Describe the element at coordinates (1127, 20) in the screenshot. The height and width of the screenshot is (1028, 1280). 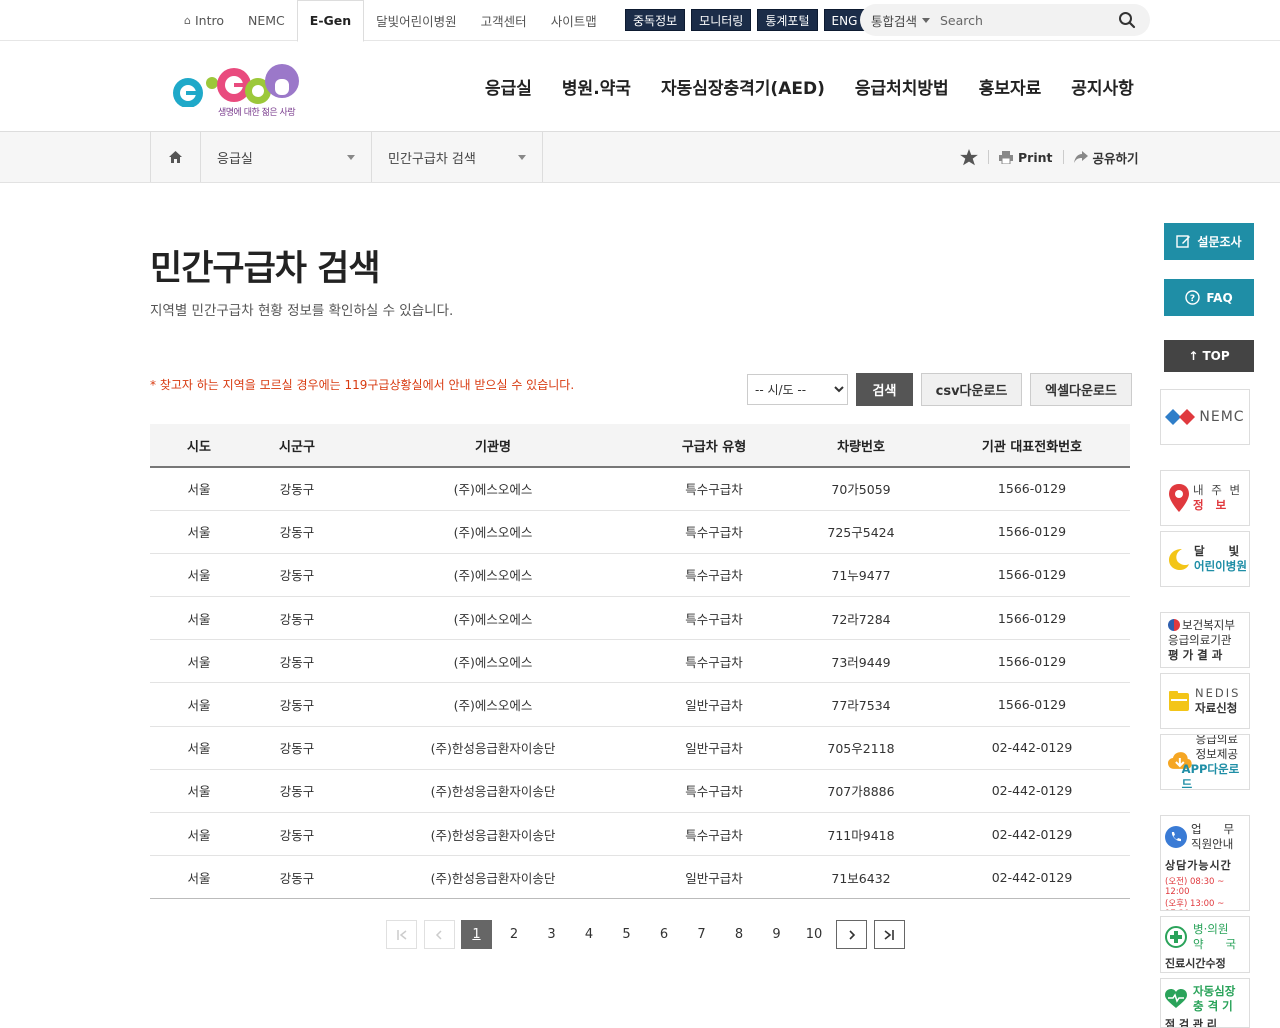
I see `search-icon` at that location.